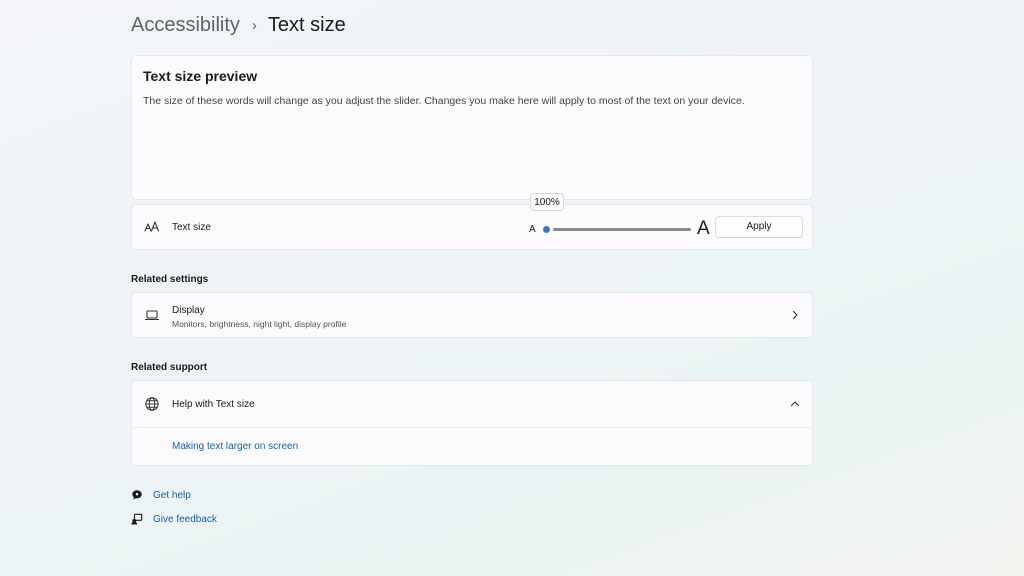  What do you see at coordinates (306, 25) in the screenshot?
I see `page-title: Text size` at bounding box center [306, 25].